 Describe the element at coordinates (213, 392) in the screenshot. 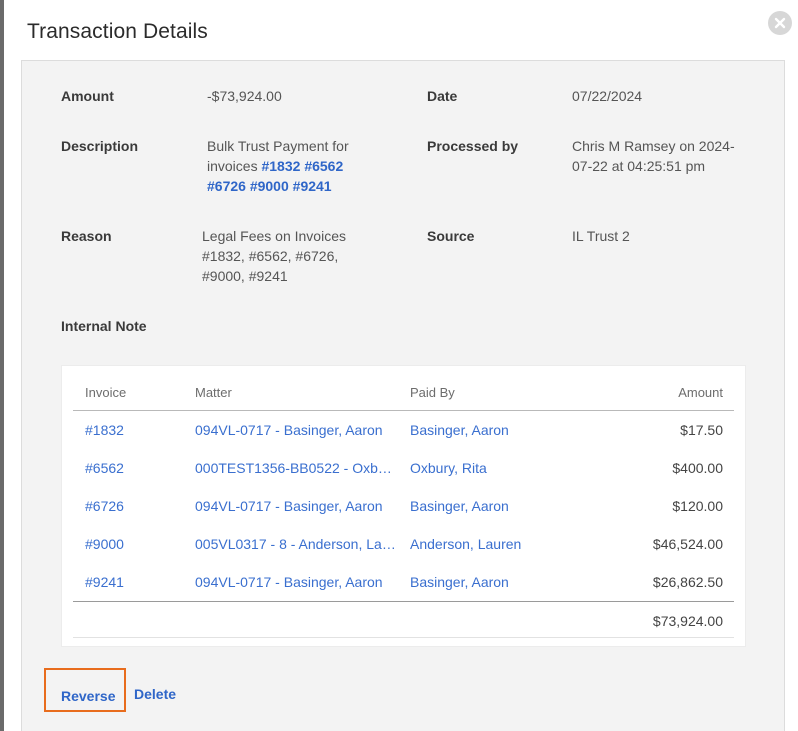

I see `column-header-matter: Matter` at that location.